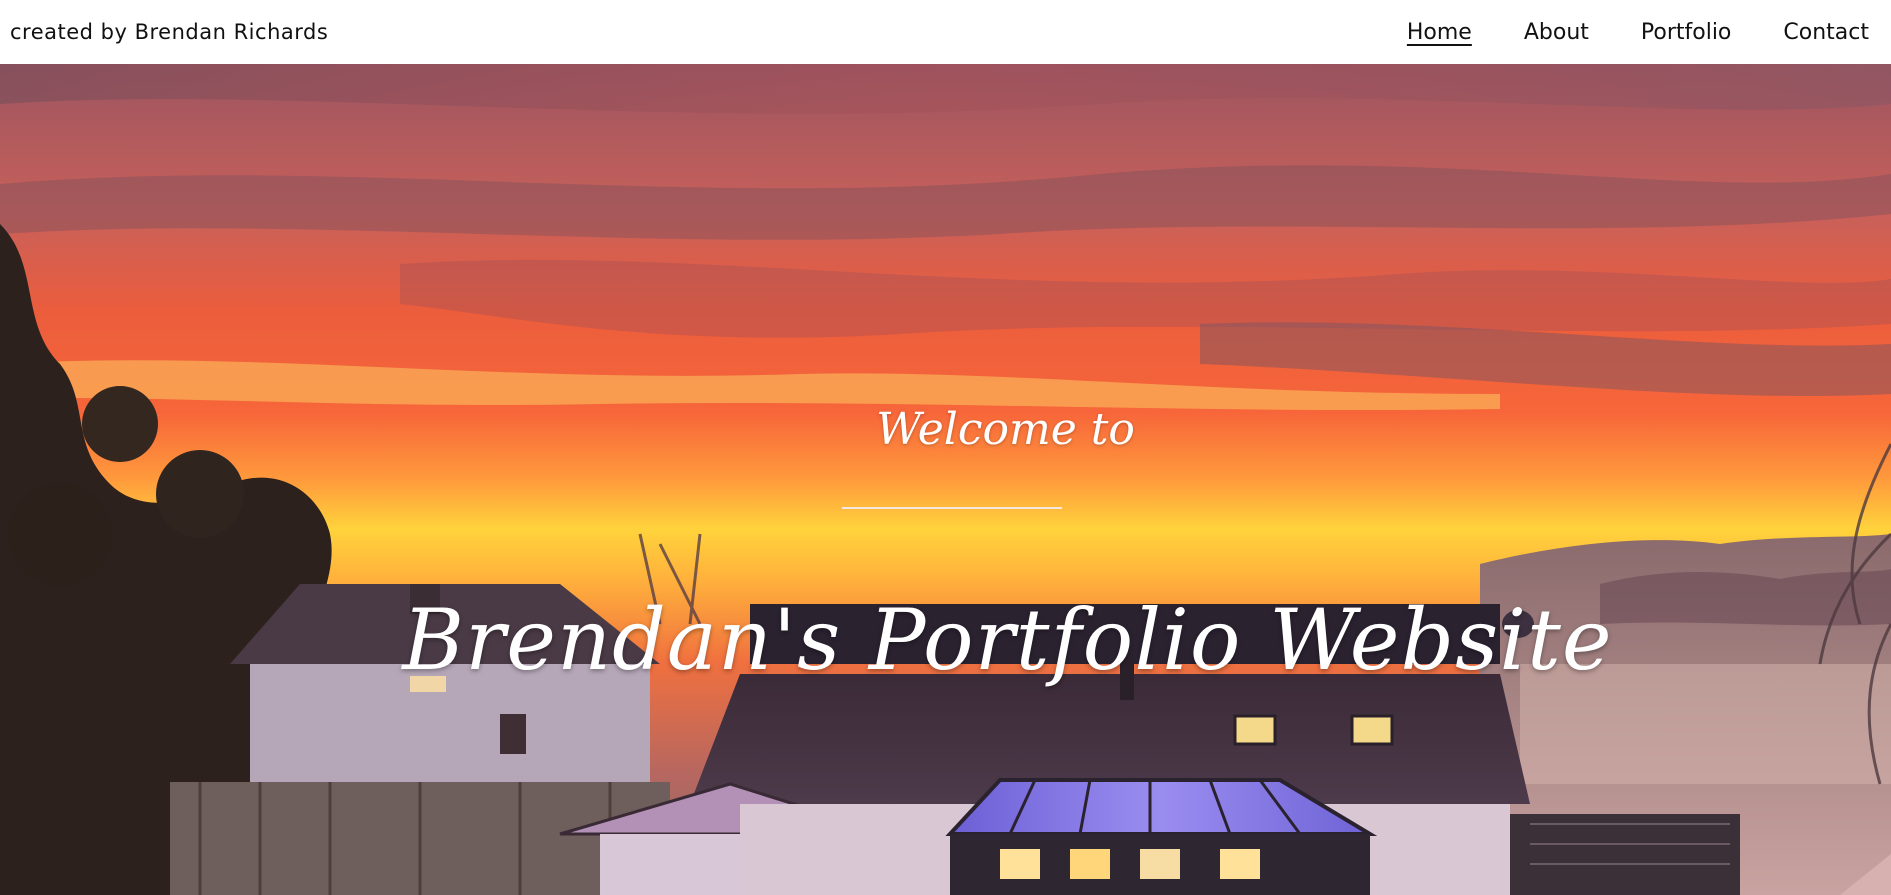 The width and height of the screenshot is (1891, 895). I want to click on nav-portfolio: Portfolio, so click(1686, 32).